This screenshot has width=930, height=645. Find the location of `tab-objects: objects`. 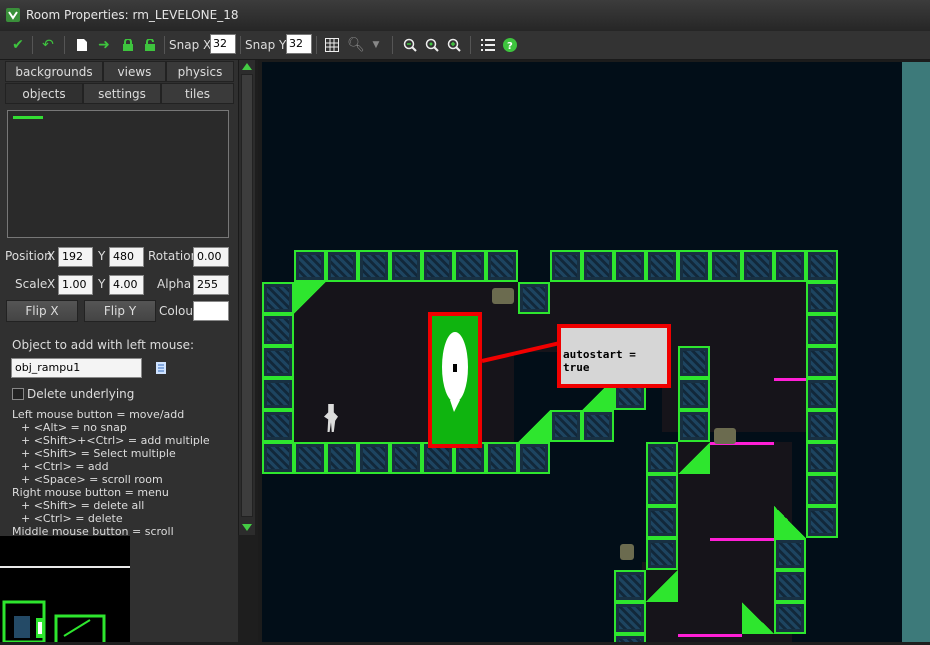

tab-objects: objects is located at coordinates (44, 93).